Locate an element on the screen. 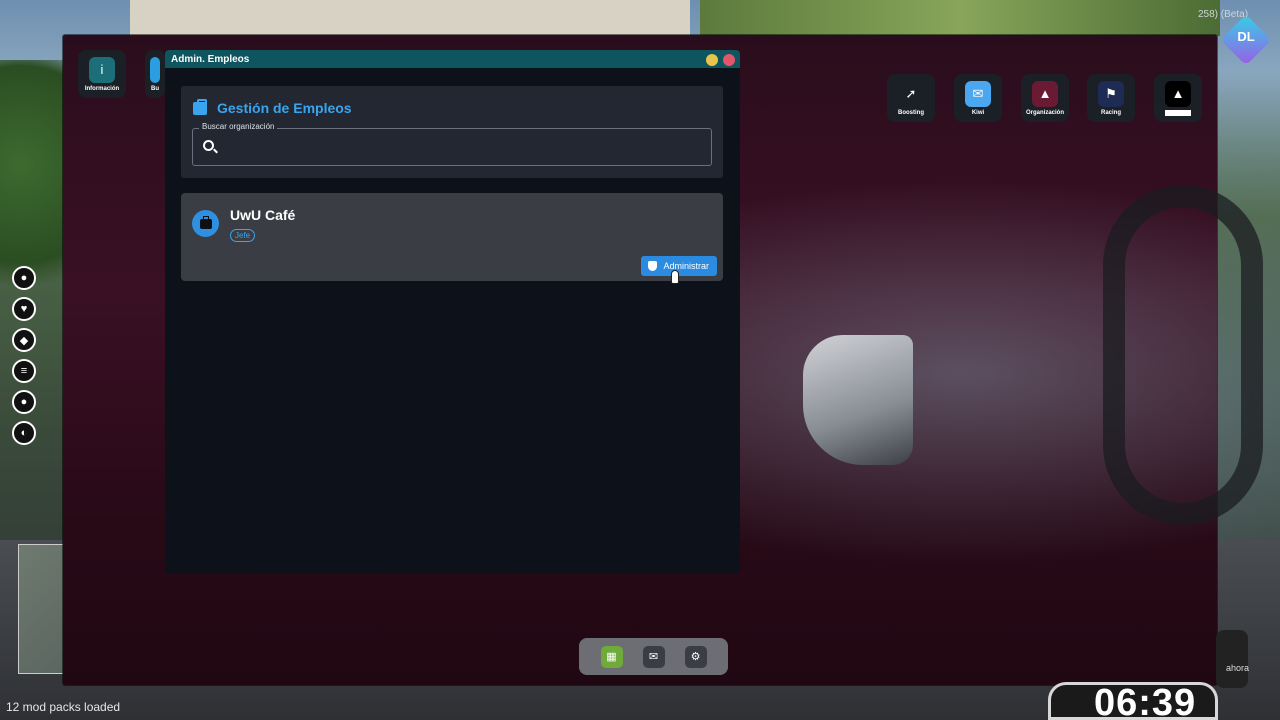 This screenshot has height=720, width=1280. panel-title: Gestión de Empleos is located at coordinates (284, 108).